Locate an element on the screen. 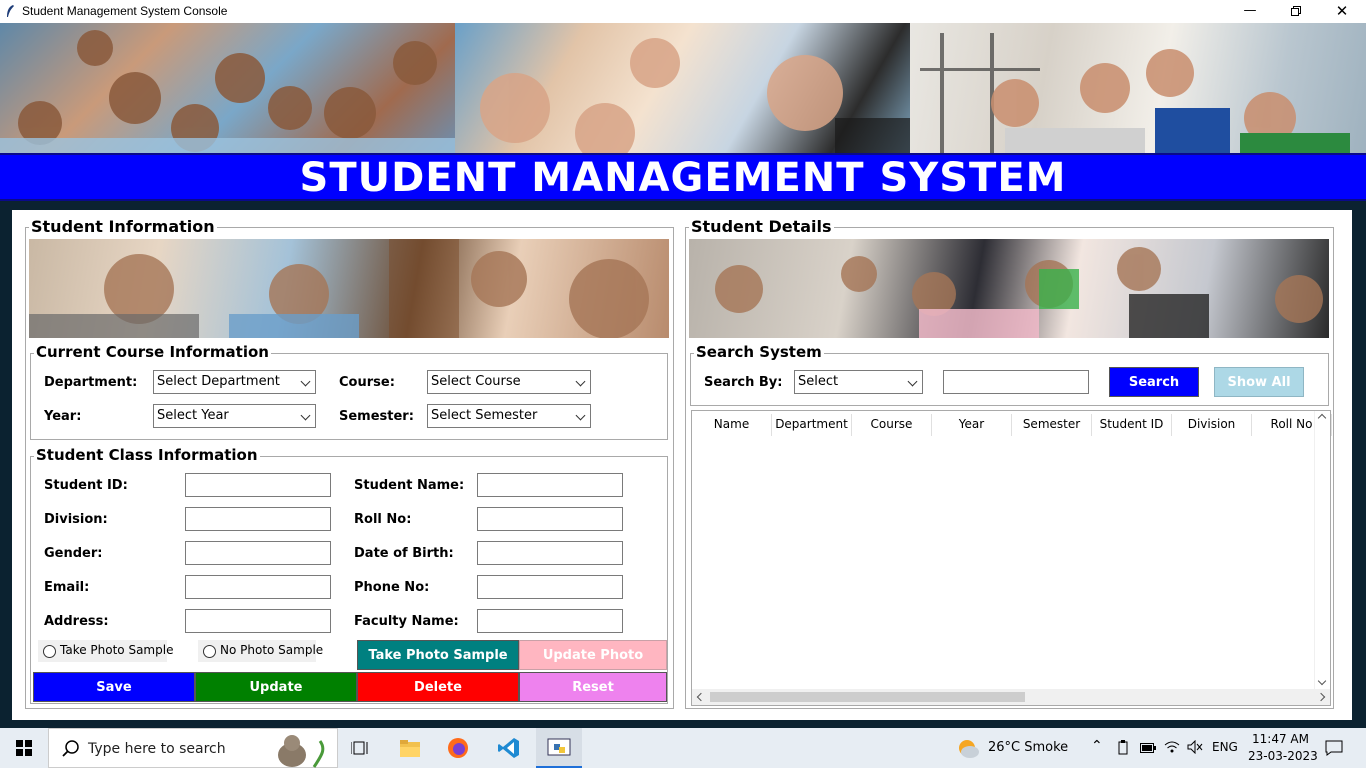 This screenshot has height=769, width=1366. phone-field is located at coordinates (550, 587).